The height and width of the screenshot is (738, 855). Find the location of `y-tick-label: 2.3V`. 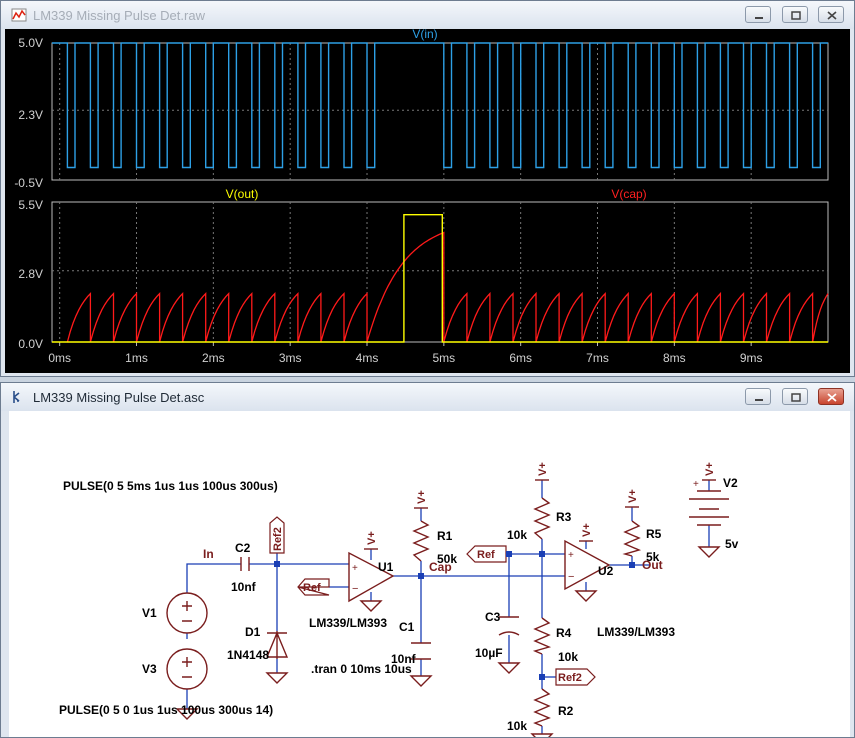

y-tick-label: 2.3V is located at coordinates (30, 115).